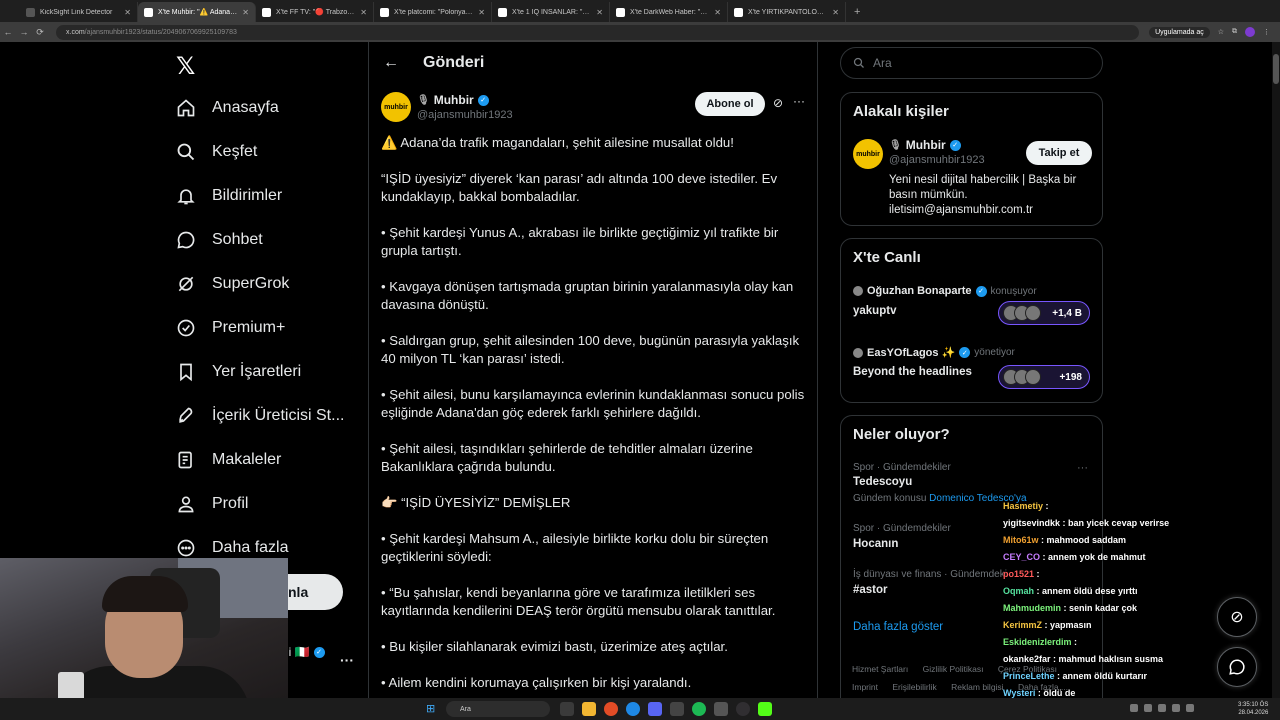 Image resolution: width=1280 pixels, height=720 pixels. Describe the element at coordinates (977, 687) in the screenshot. I see `footer-link: Reklam bilgisi` at that location.